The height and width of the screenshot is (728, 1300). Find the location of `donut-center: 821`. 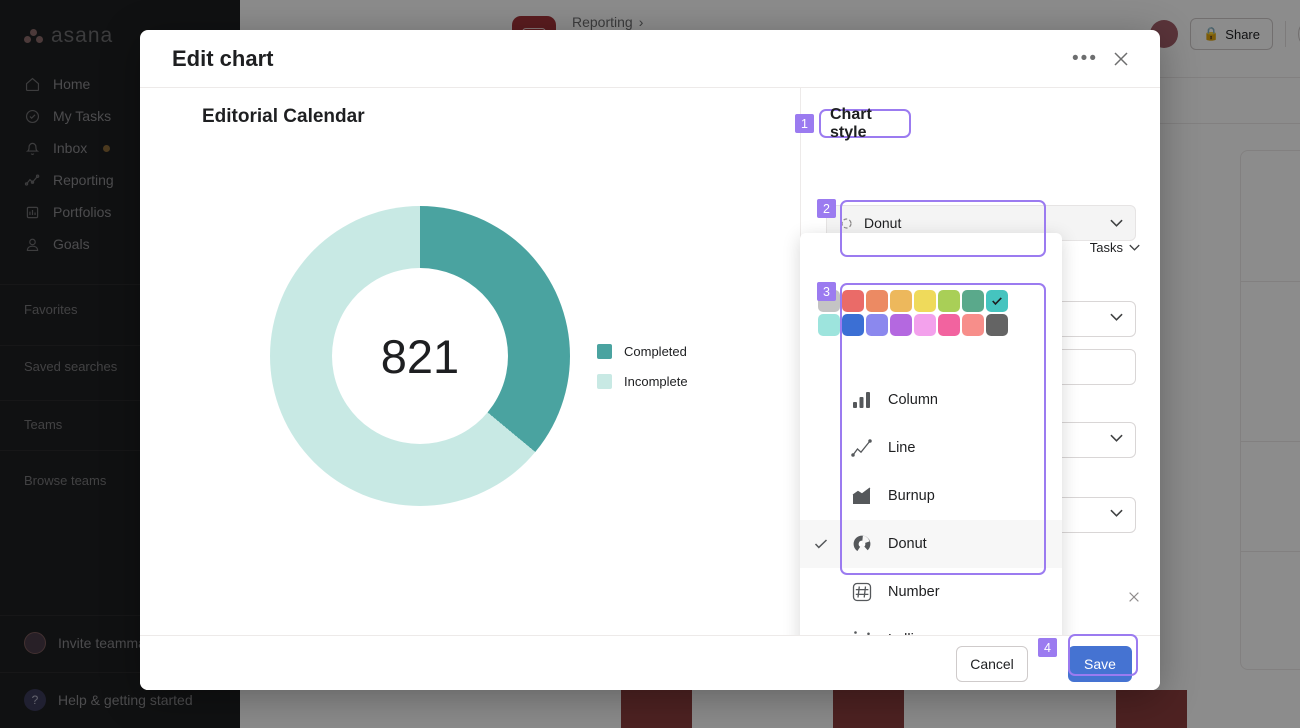

donut-center: 821 is located at coordinates (420, 356).